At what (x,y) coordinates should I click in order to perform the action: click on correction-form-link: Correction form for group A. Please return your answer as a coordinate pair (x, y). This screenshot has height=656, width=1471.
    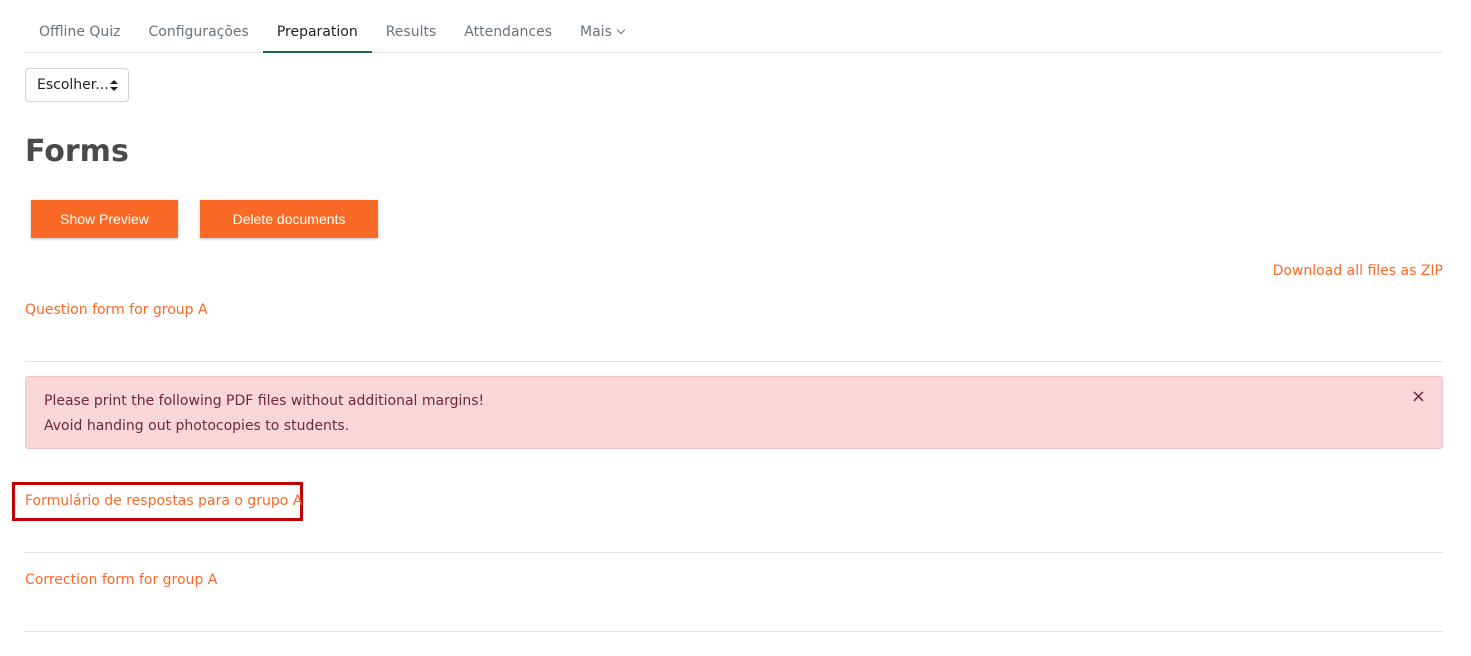
    Looking at the image, I should click on (121, 580).